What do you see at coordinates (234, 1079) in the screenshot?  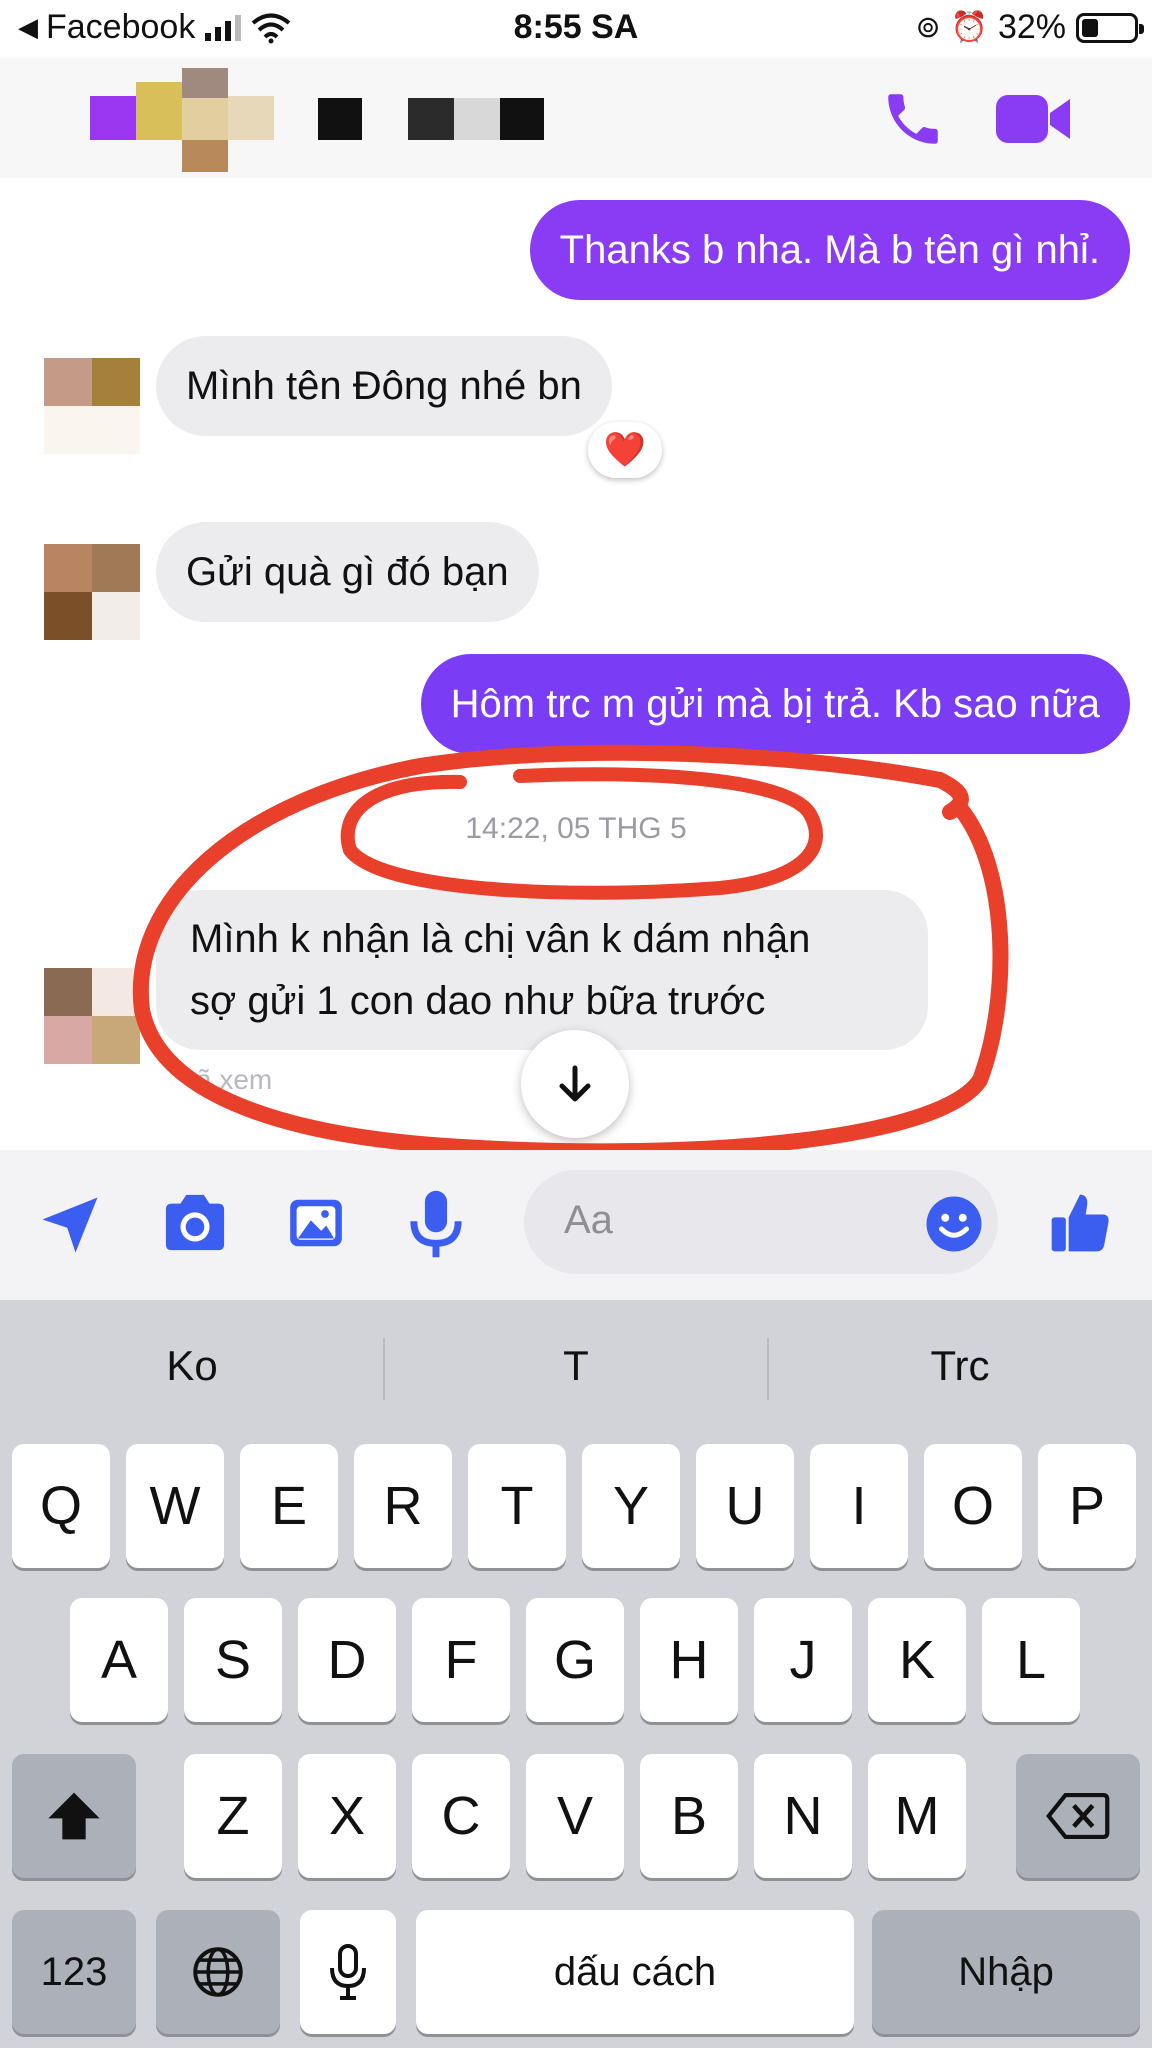 I see `seen-status: ã xem` at bounding box center [234, 1079].